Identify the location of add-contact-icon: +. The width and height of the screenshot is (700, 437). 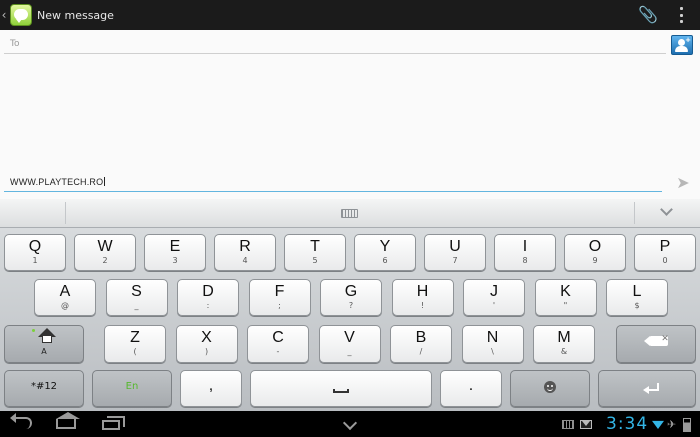
(682, 45).